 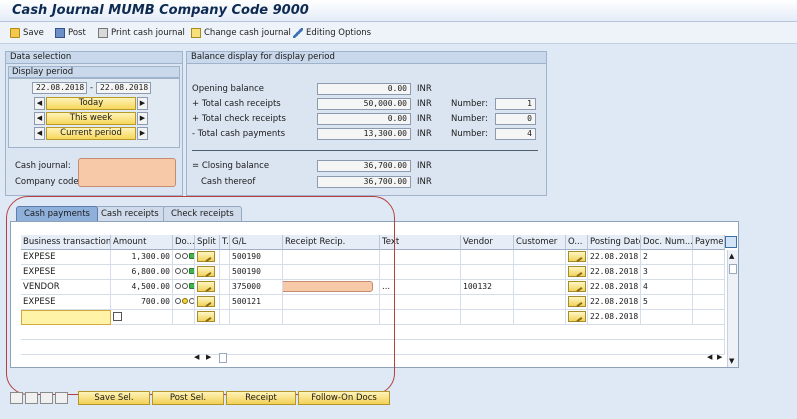 What do you see at coordinates (31, 398) in the screenshot?
I see `delete-row-icon` at bounding box center [31, 398].